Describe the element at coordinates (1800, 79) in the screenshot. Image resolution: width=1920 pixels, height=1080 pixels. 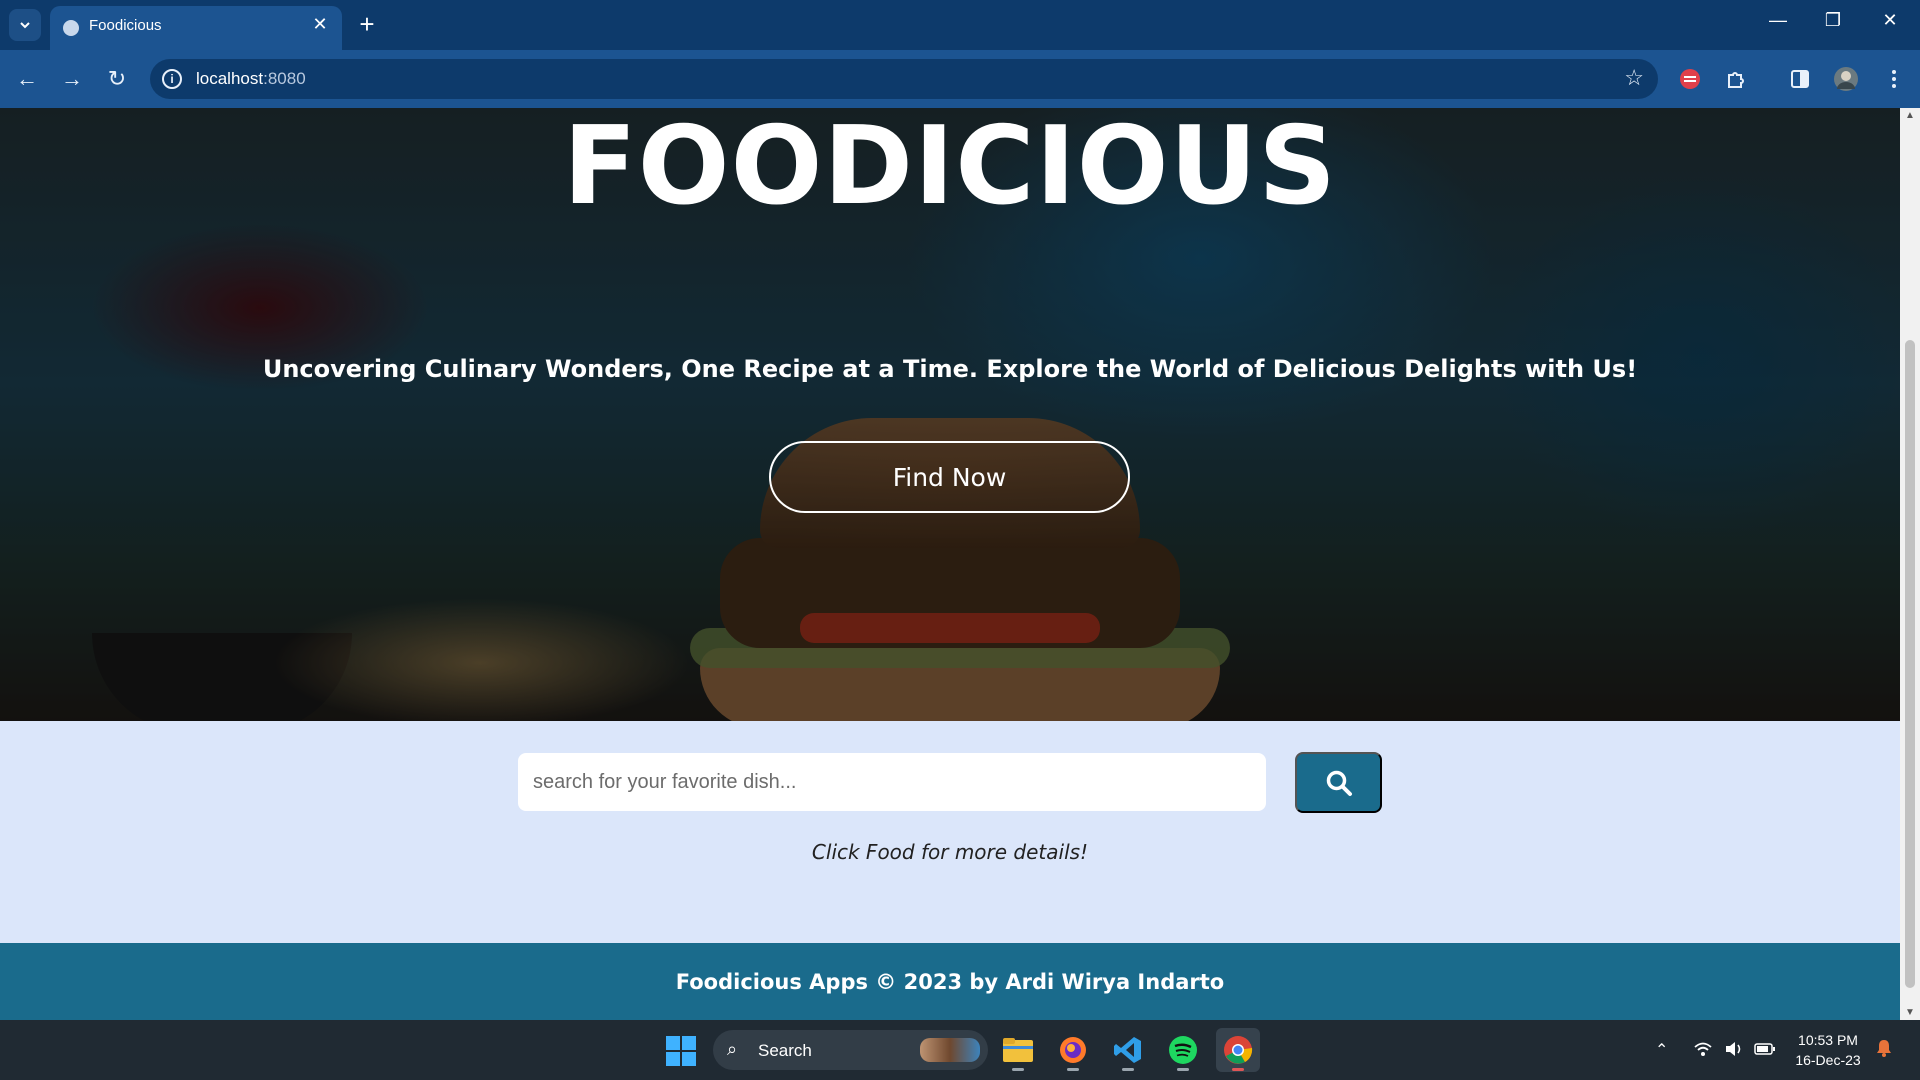
I see `side-panel-icon` at that location.